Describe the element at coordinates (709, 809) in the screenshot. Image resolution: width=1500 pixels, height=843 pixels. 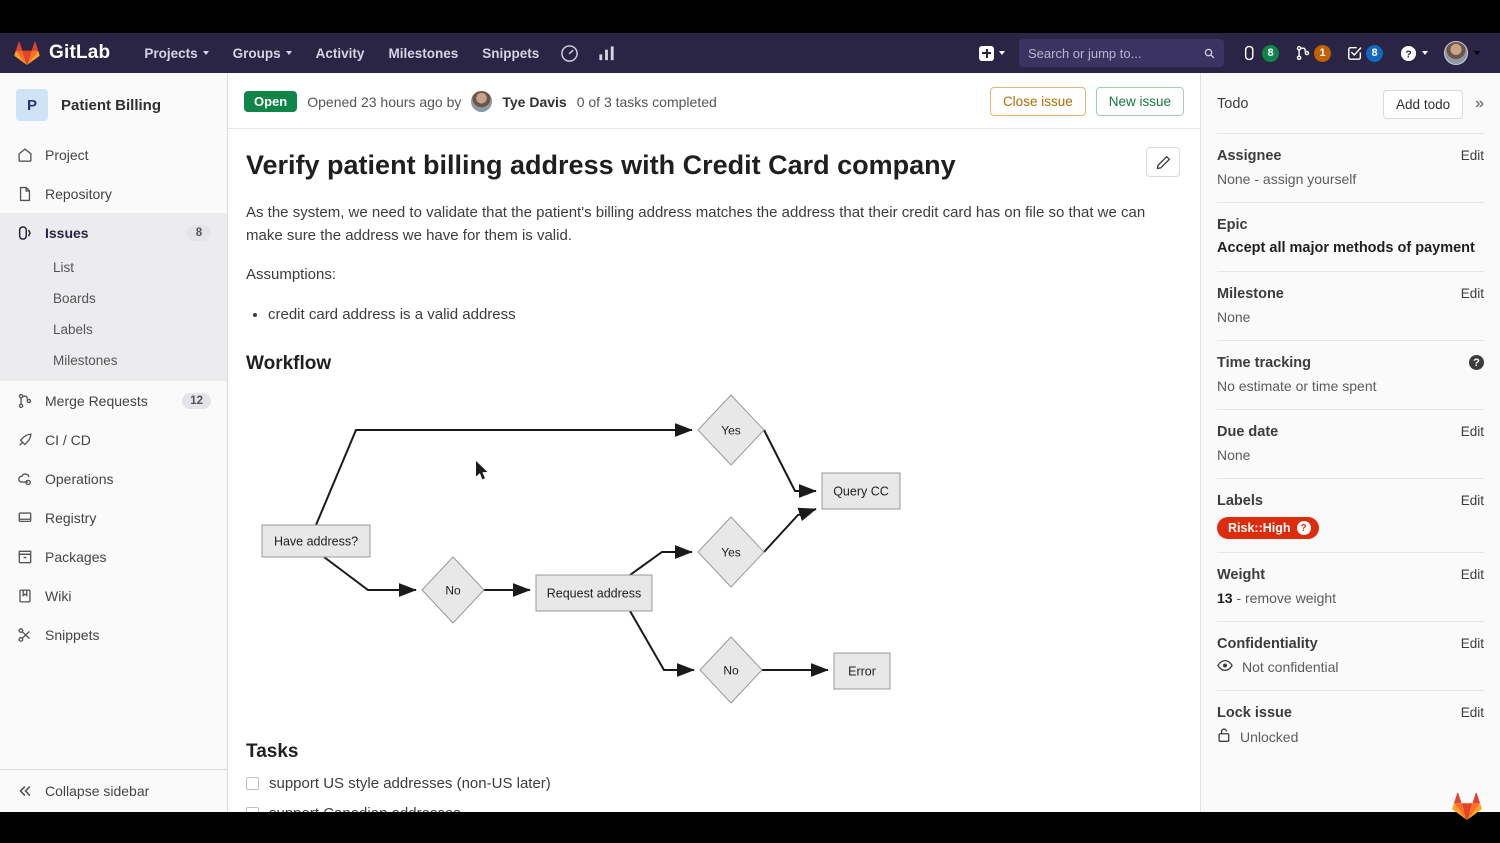
I see `task-row: support Canadian addresses` at that location.